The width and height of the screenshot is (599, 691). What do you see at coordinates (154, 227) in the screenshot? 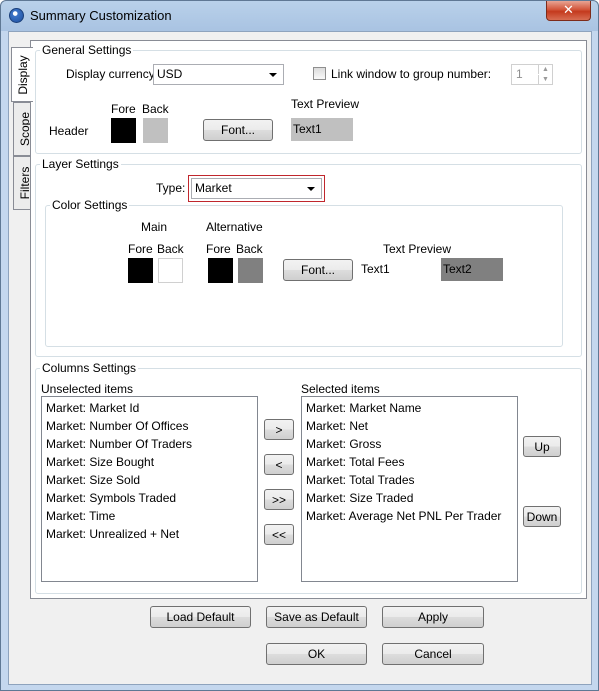
I see `main-colors-label: Main` at bounding box center [154, 227].